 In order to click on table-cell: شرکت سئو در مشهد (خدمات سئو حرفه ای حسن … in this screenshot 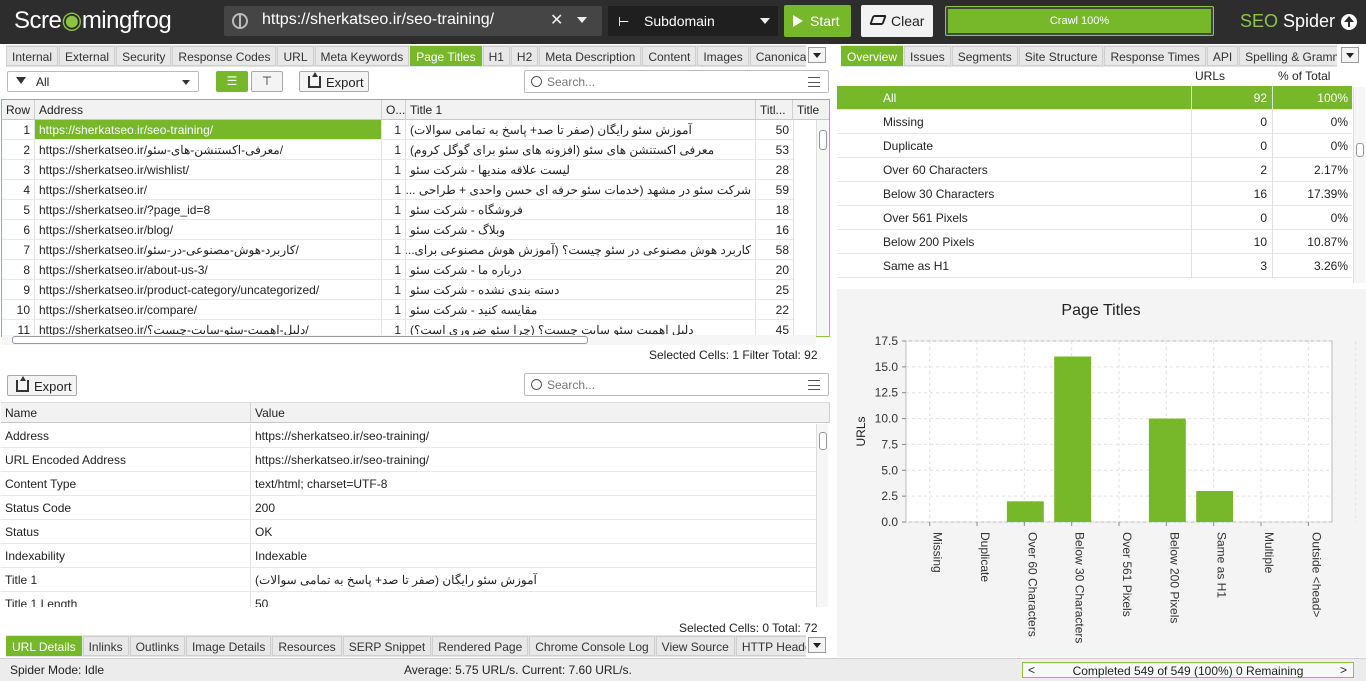, I will do `click(581, 190)`.